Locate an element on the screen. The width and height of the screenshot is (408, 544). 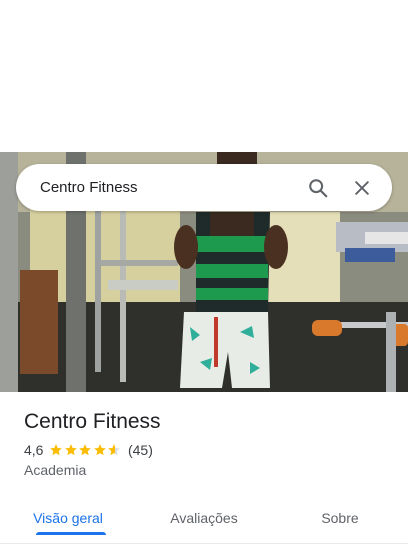
tab-reviews: Avaliações is located at coordinates (204, 517).